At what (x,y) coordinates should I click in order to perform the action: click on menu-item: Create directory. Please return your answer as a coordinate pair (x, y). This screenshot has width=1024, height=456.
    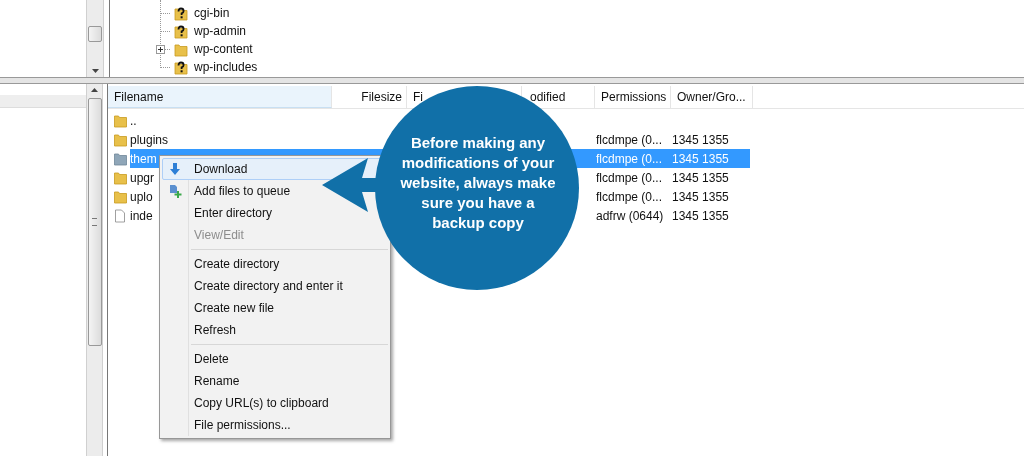
    Looking at the image, I should click on (275, 264).